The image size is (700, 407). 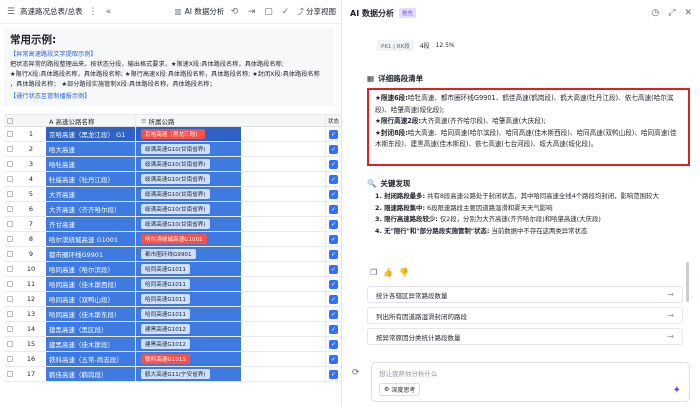 I want to click on table-row: 8 哈尔滨绕城高速 G1001 哈尔滨绕城高速G1001 ✓, so click(x=172, y=239).